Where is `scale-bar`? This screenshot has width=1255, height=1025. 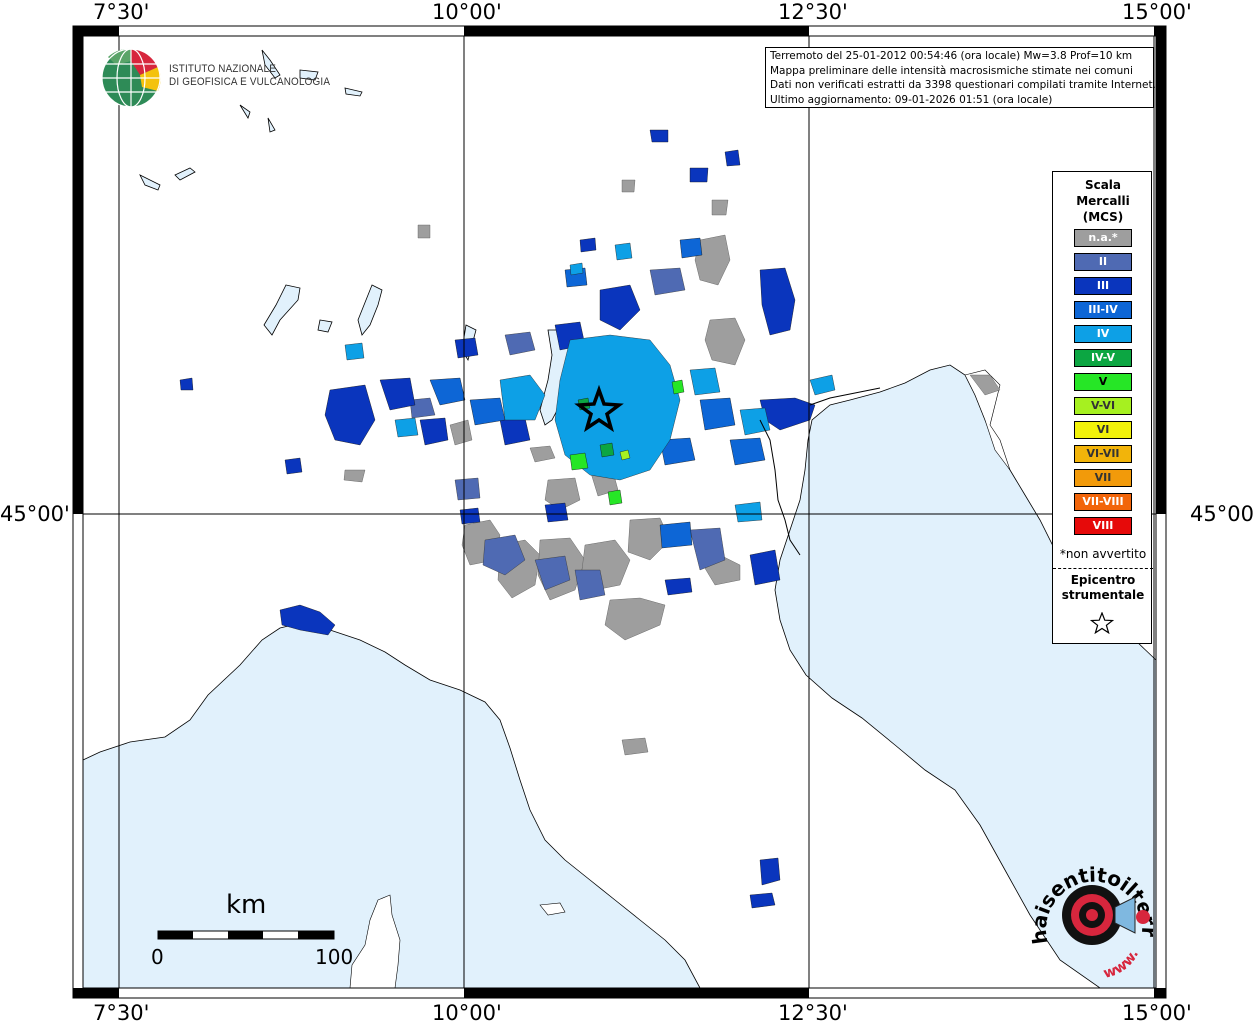
scale-bar is located at coordinates (246, 935).